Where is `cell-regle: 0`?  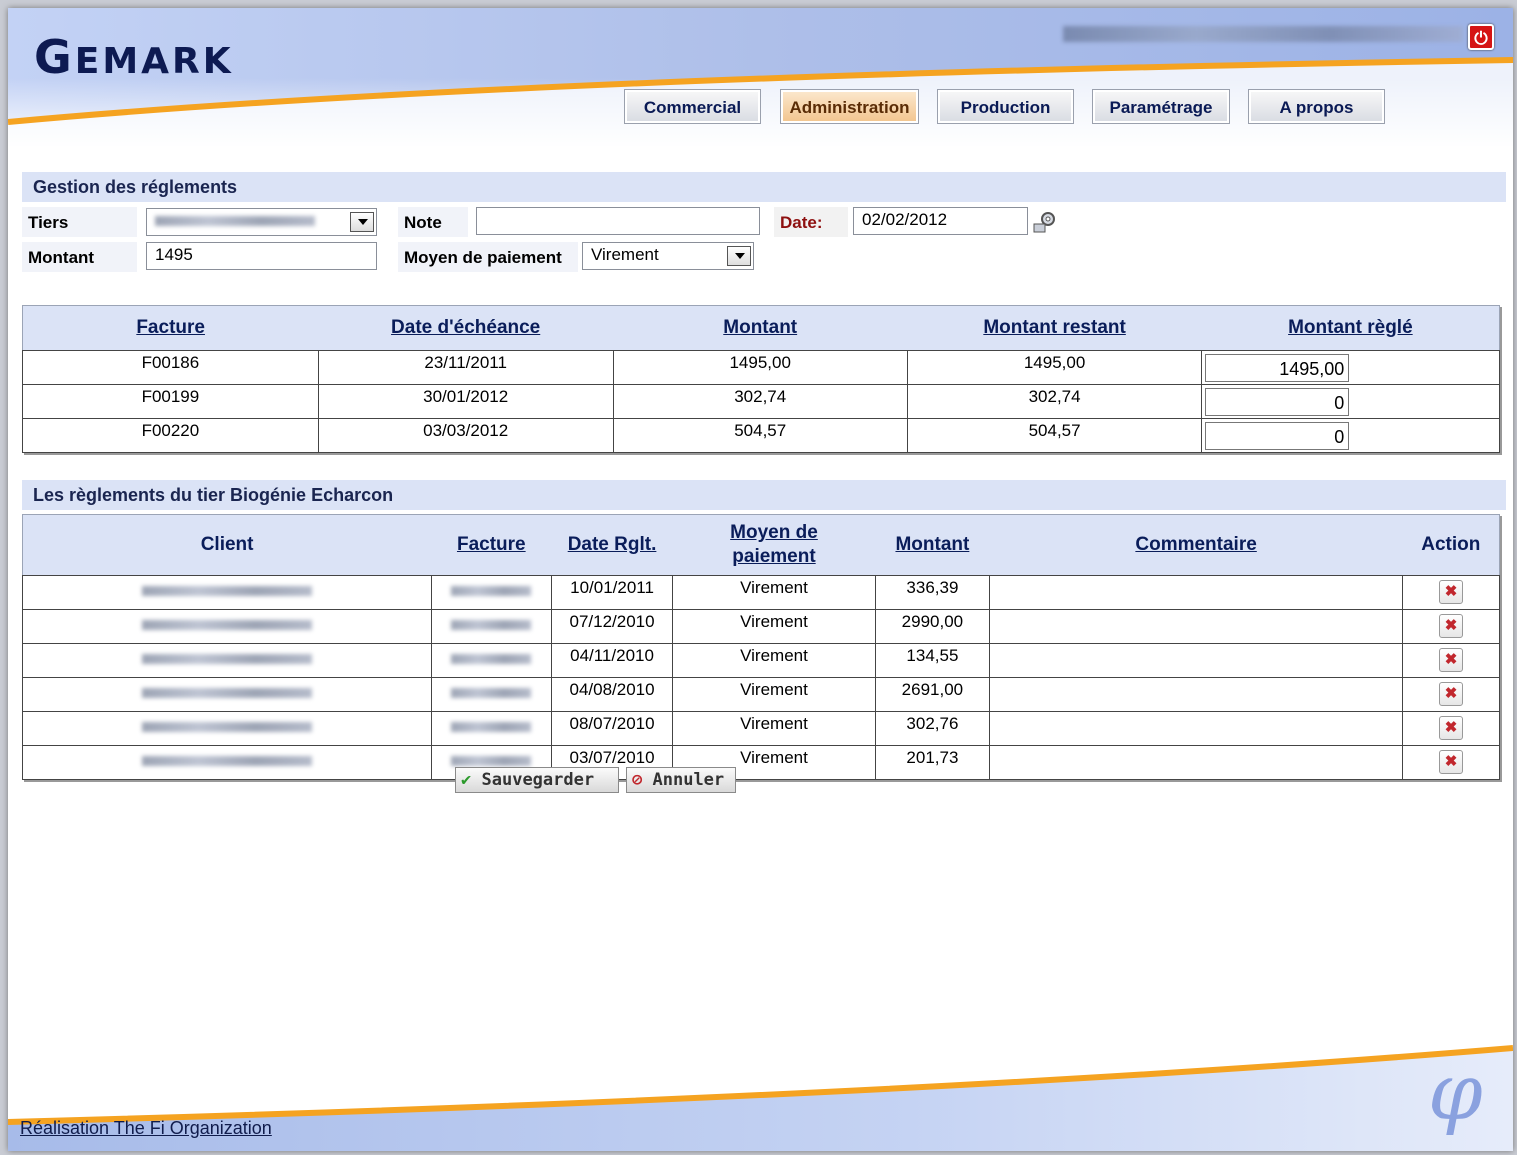
cell-regle: 0 is located at coordinates (1350, 435).